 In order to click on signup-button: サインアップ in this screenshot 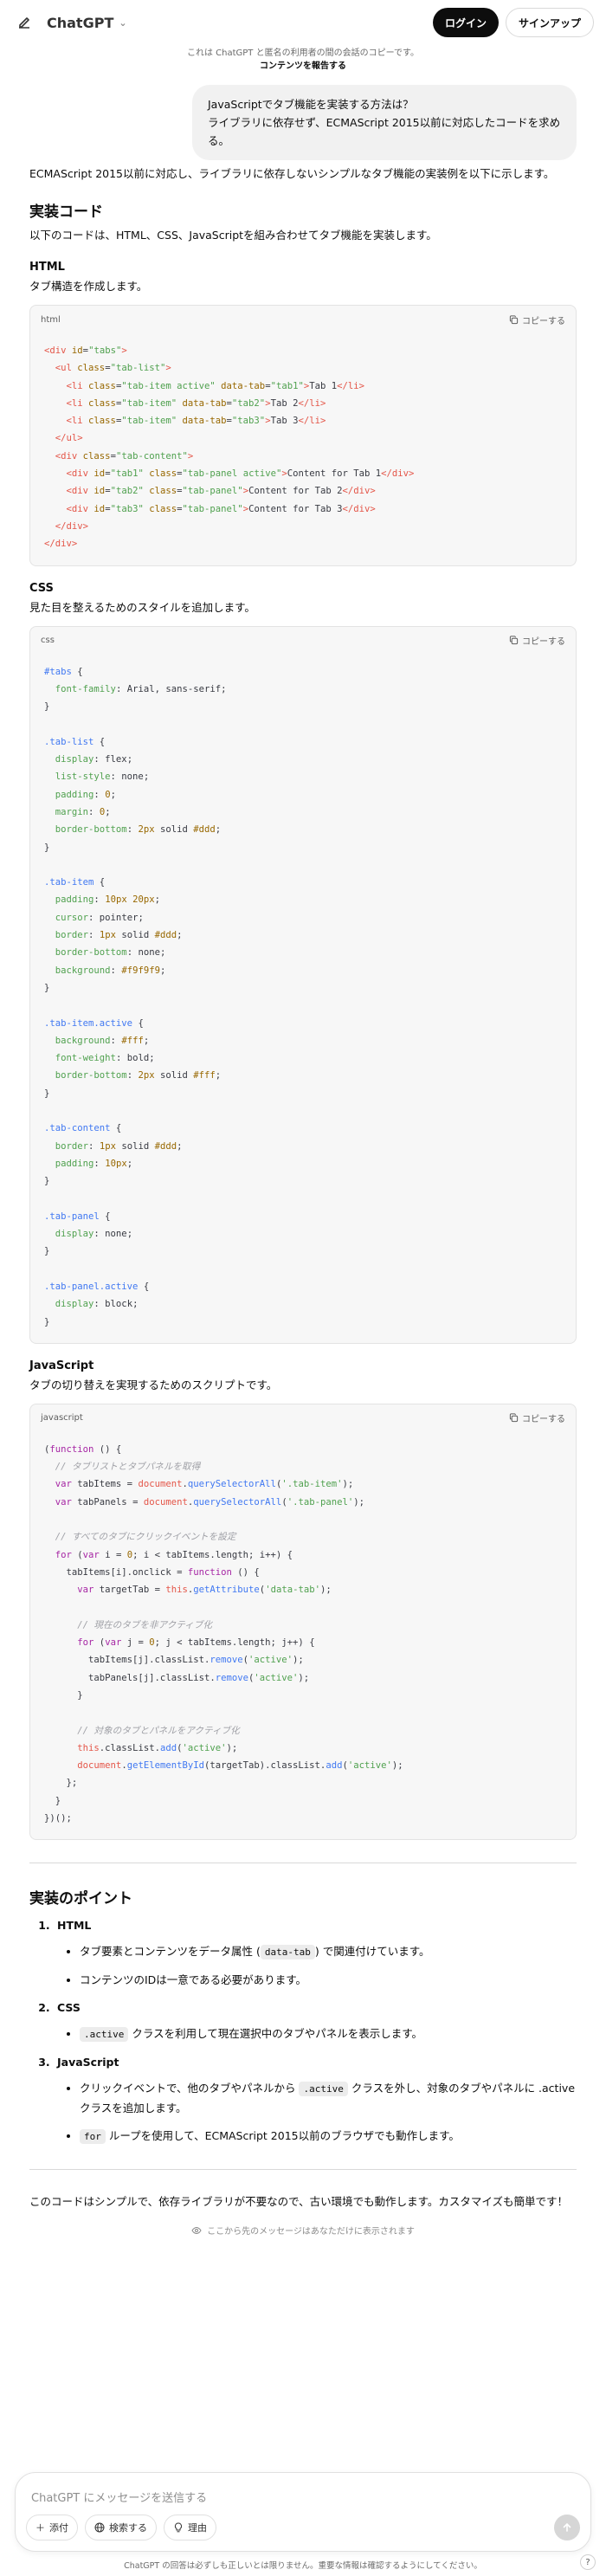, I will do `click(549, 22)`.